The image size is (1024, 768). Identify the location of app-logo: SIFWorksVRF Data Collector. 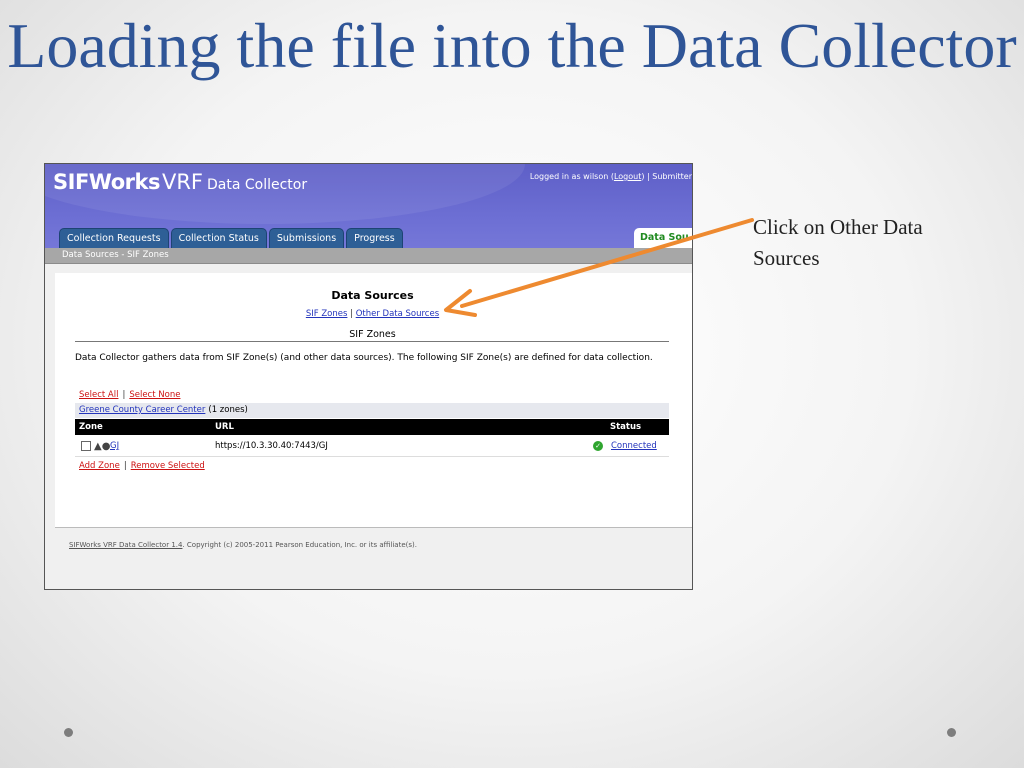
(180, 182).